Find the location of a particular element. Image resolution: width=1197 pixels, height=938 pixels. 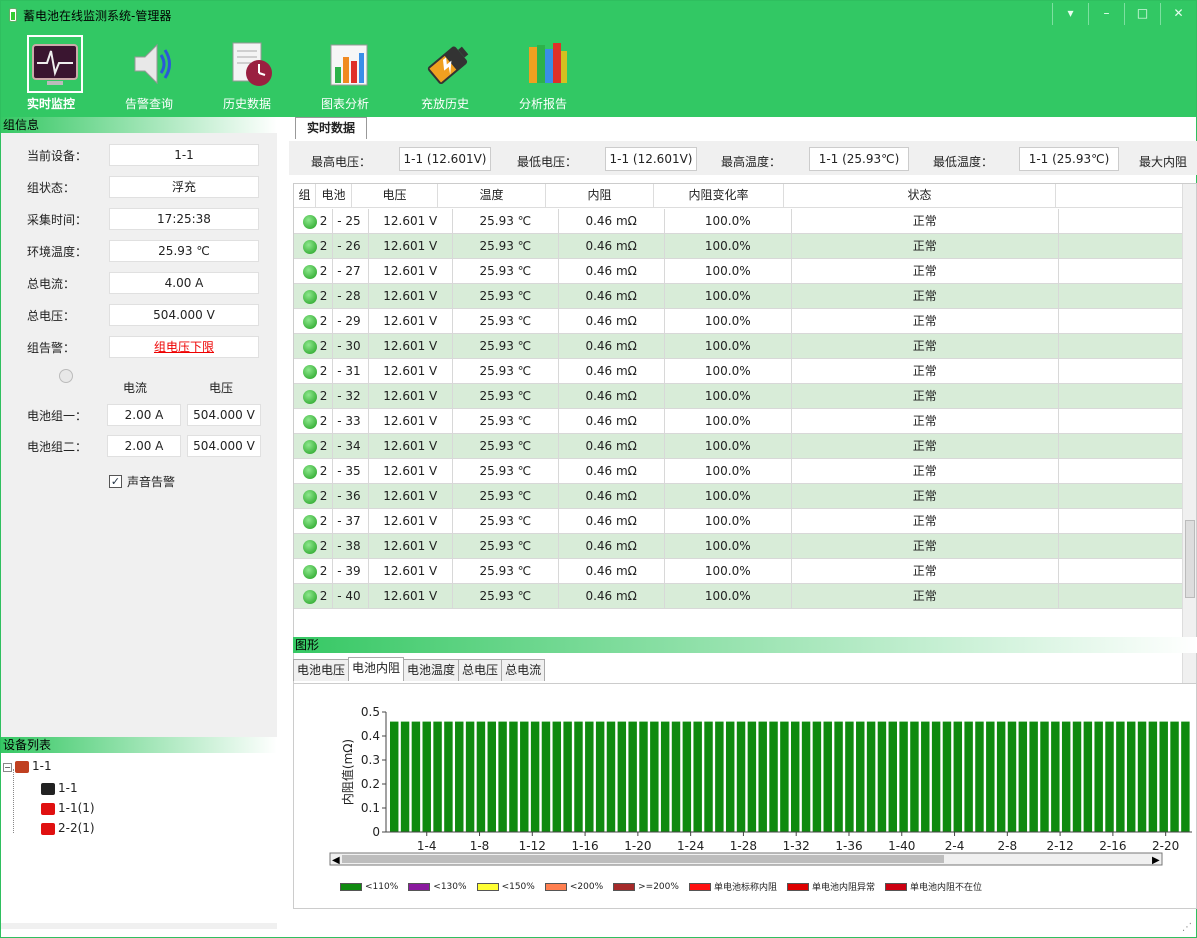

y-tick-label: 0.1 is located at coordinates (370, 808).